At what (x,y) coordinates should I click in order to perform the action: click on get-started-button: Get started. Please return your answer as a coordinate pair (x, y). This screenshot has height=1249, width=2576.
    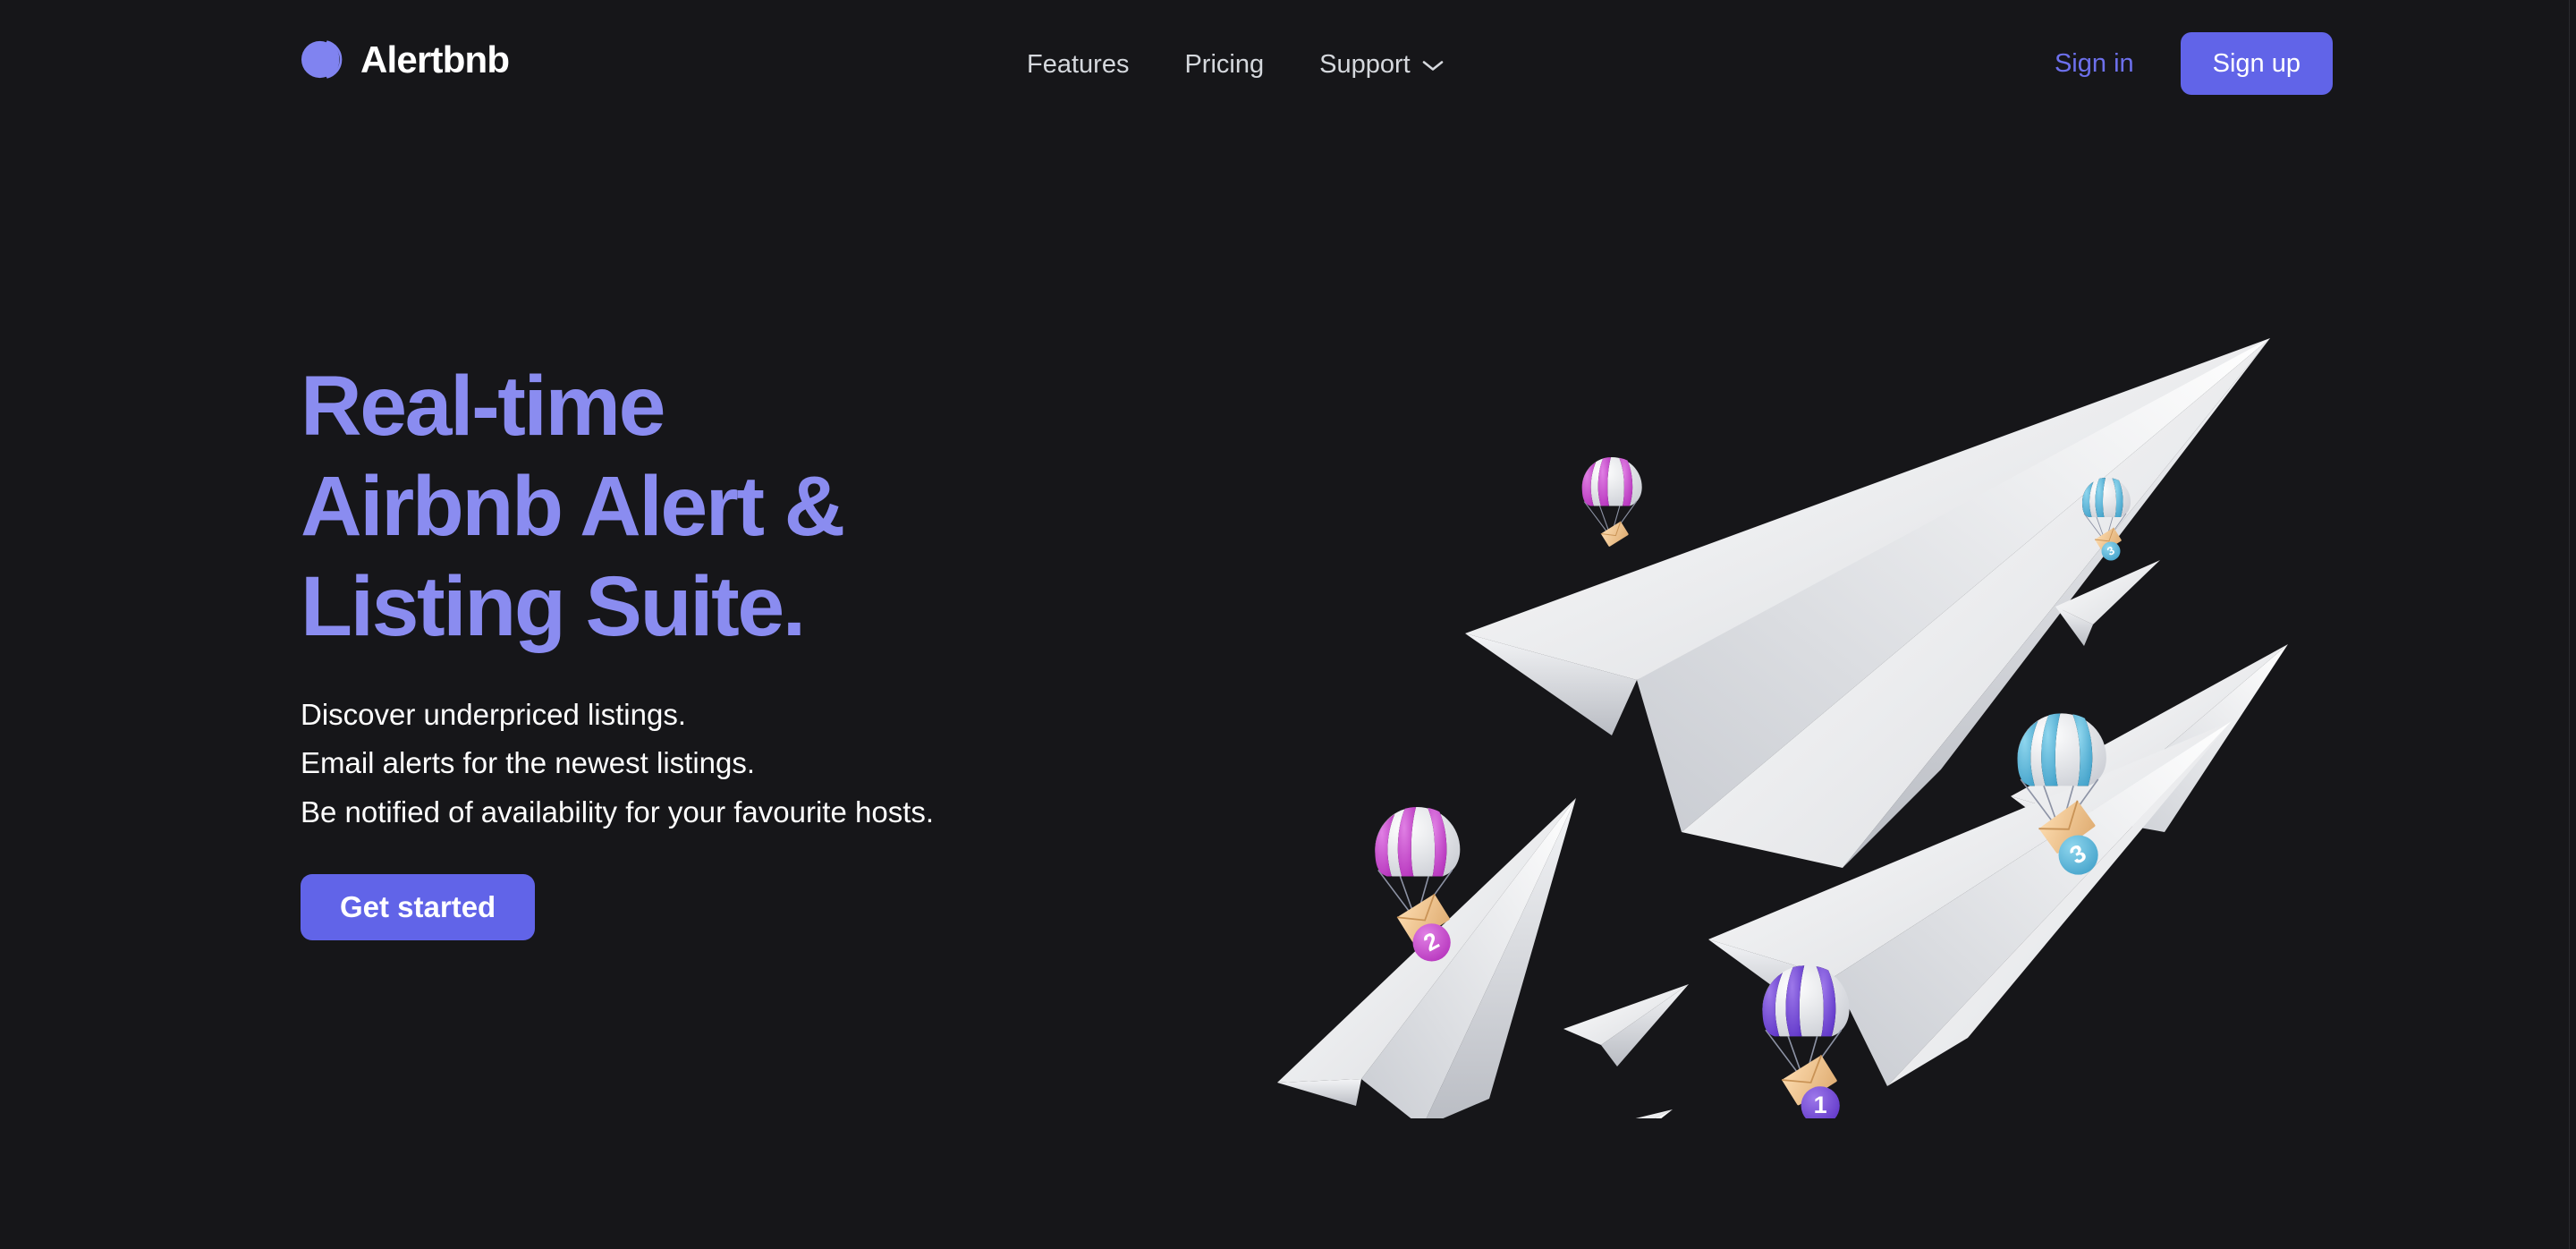
    Looking at the image, I should click on (418, 906).